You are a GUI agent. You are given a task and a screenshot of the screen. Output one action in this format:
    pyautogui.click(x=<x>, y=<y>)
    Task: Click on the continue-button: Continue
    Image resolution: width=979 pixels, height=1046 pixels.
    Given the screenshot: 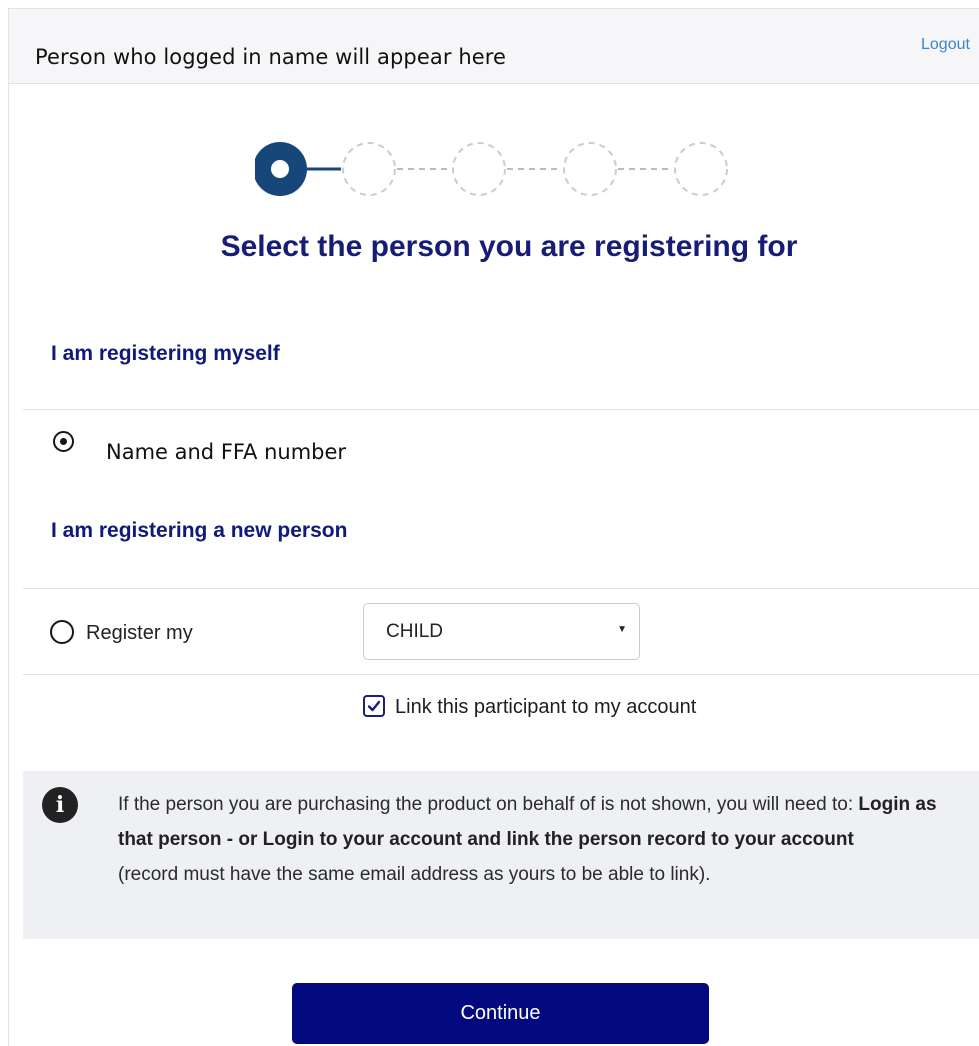 What is the action you would take?
    pyautogui.click(x=500, y=1013)
    